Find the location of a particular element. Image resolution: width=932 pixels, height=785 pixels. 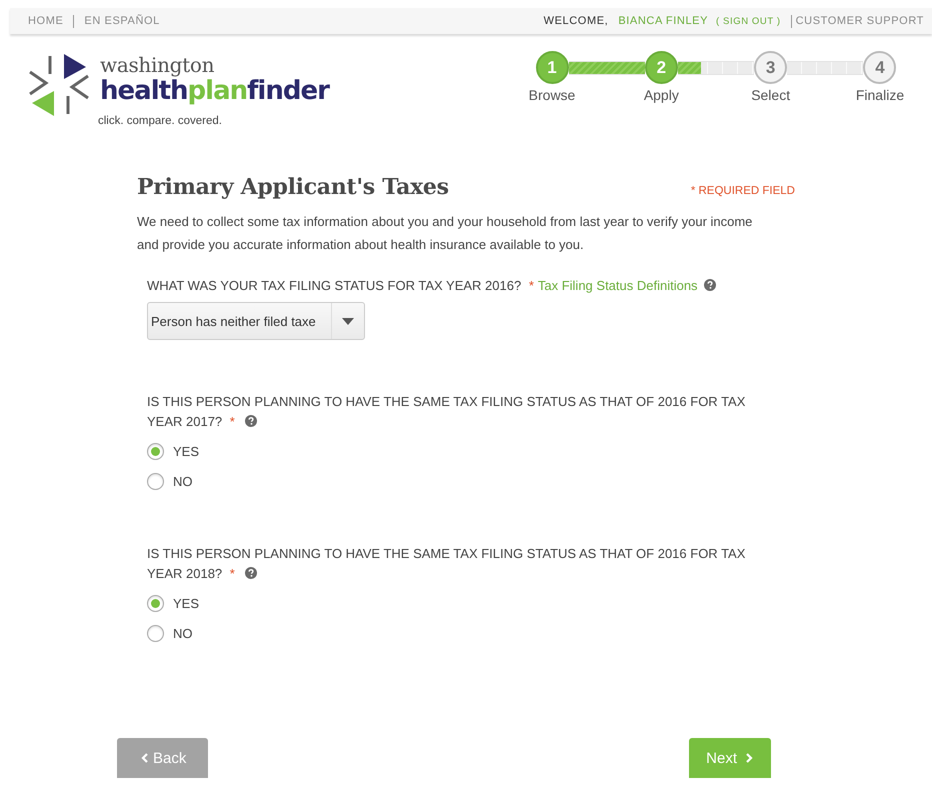

help-link: Tax Filing Status Definitions is located at coordinates (618, 285).